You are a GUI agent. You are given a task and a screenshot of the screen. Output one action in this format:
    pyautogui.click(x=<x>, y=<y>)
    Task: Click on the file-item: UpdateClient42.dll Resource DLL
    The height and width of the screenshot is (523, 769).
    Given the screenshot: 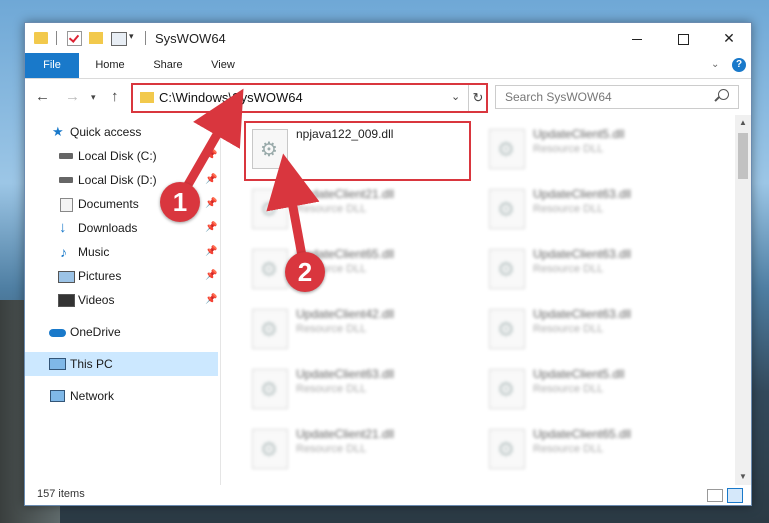 What is the action you would take?
    pyautogui.click(x=356, y=329)
    